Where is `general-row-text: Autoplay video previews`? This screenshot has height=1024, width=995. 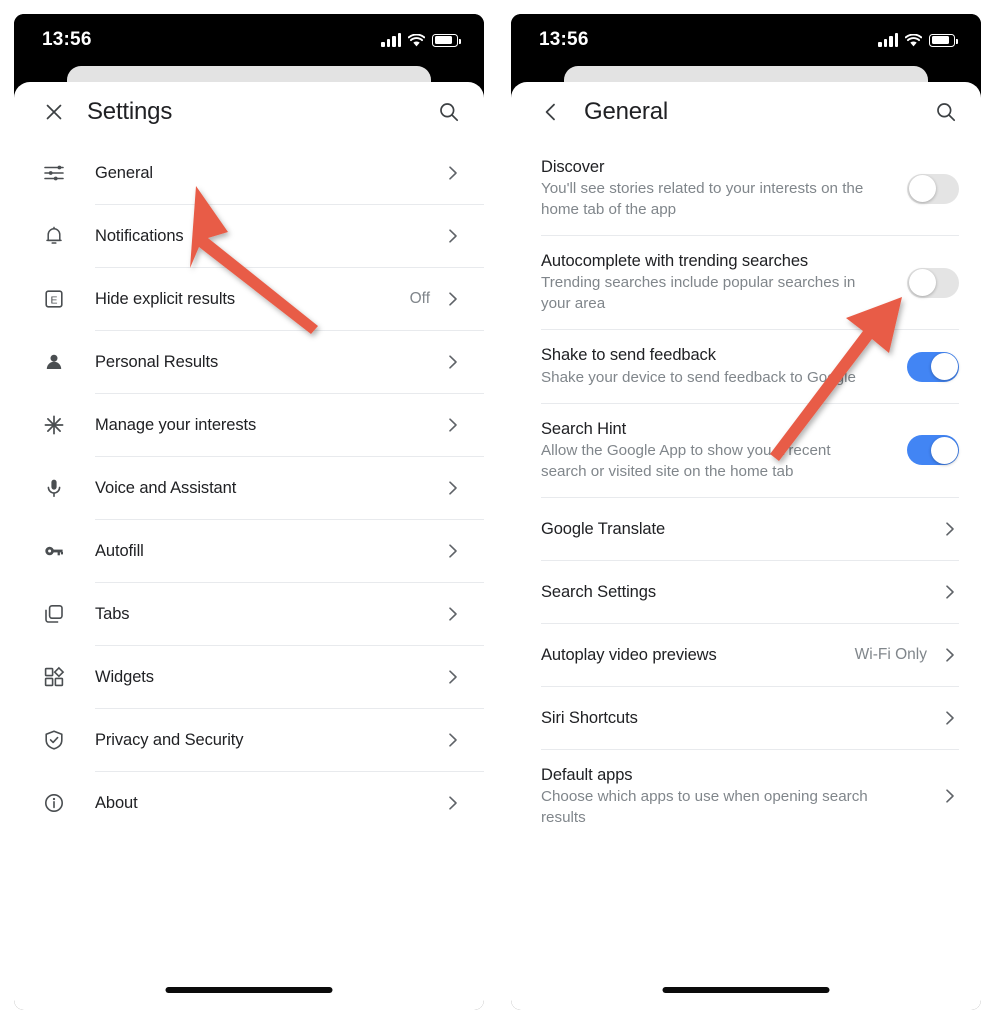
general-row-text: Autoplay video previews is located at coordinates (698, 655).